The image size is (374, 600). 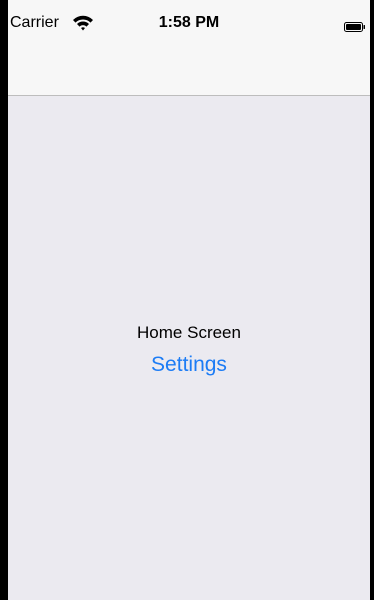 I want to click on wifi-icon, so click(x=83, y=23).